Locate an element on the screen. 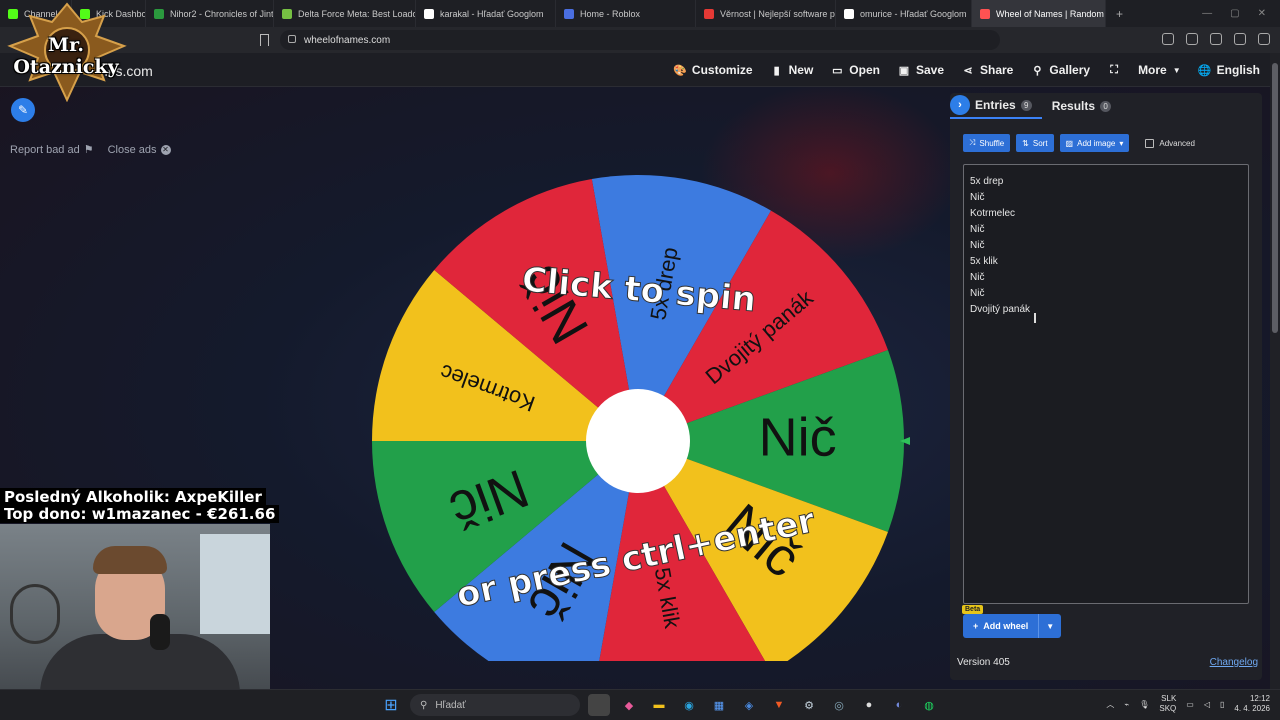  webcam-fan is located at coordinates (35, 614).